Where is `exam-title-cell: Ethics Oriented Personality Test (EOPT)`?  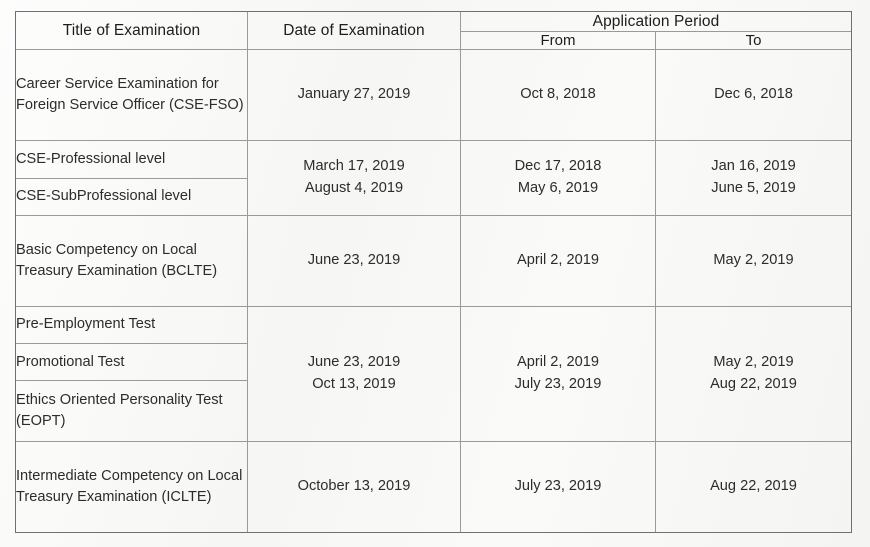
exam-title-cell: Ethics Oriented Personality Test (EOPT) is located at coordinates (131, 411).